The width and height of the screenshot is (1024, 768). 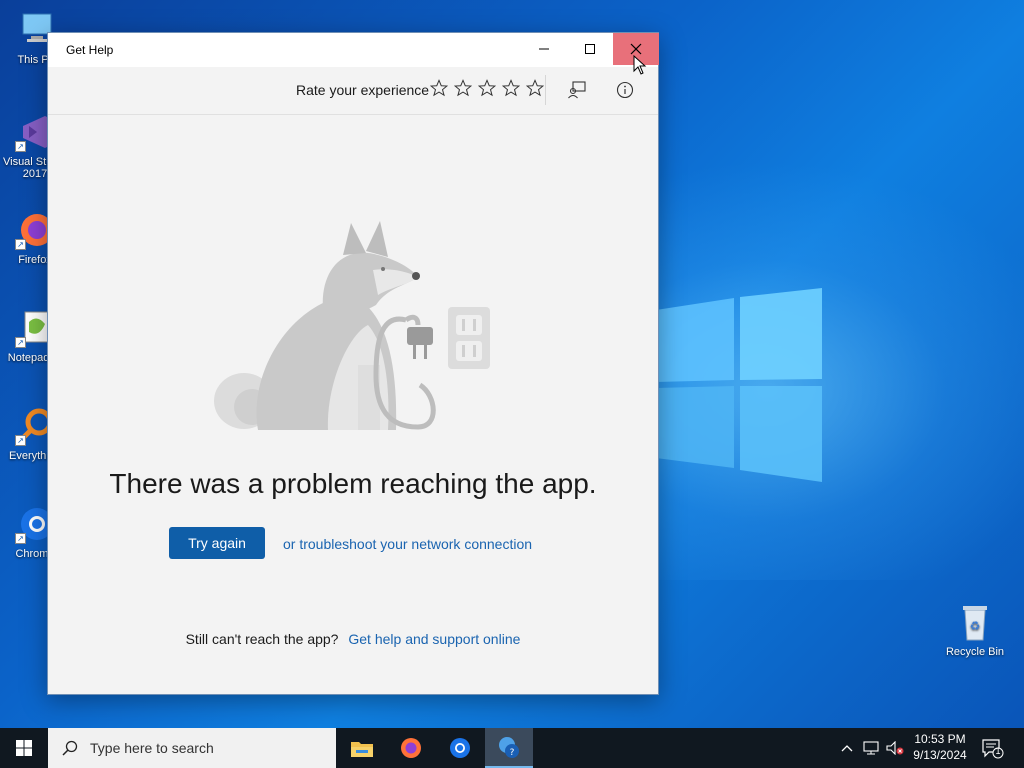 I want to click on minimize-button, so click(x=544, y=49).